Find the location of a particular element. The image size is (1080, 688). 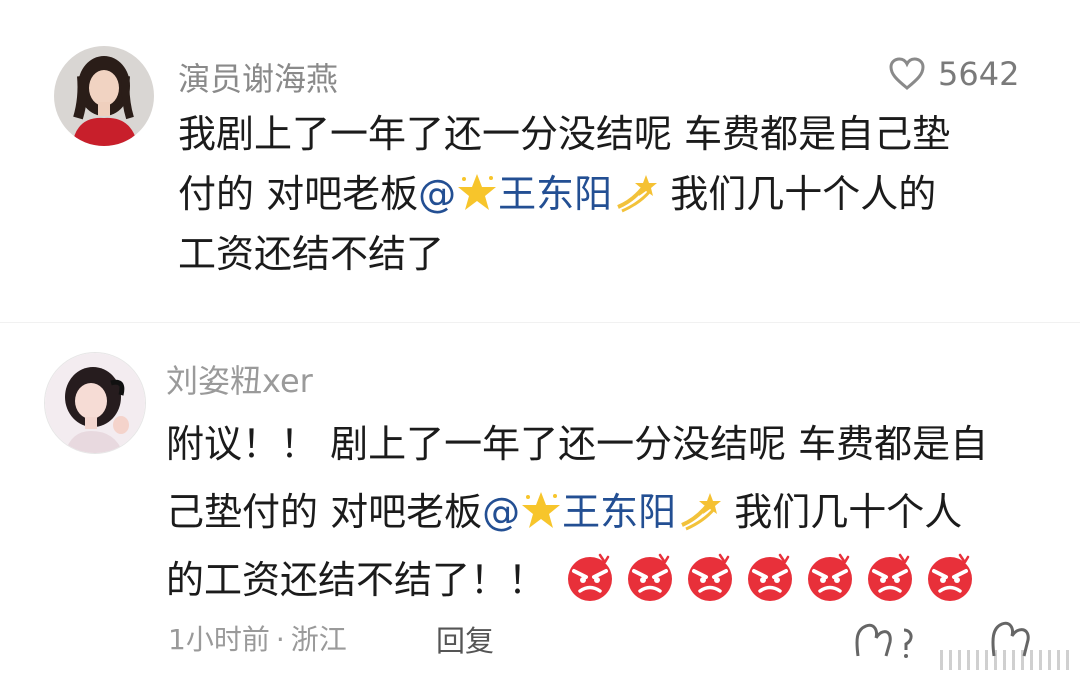

comment-2-line-3-text: 的工资还结不结了！！ is located at coordinates (356, 580).